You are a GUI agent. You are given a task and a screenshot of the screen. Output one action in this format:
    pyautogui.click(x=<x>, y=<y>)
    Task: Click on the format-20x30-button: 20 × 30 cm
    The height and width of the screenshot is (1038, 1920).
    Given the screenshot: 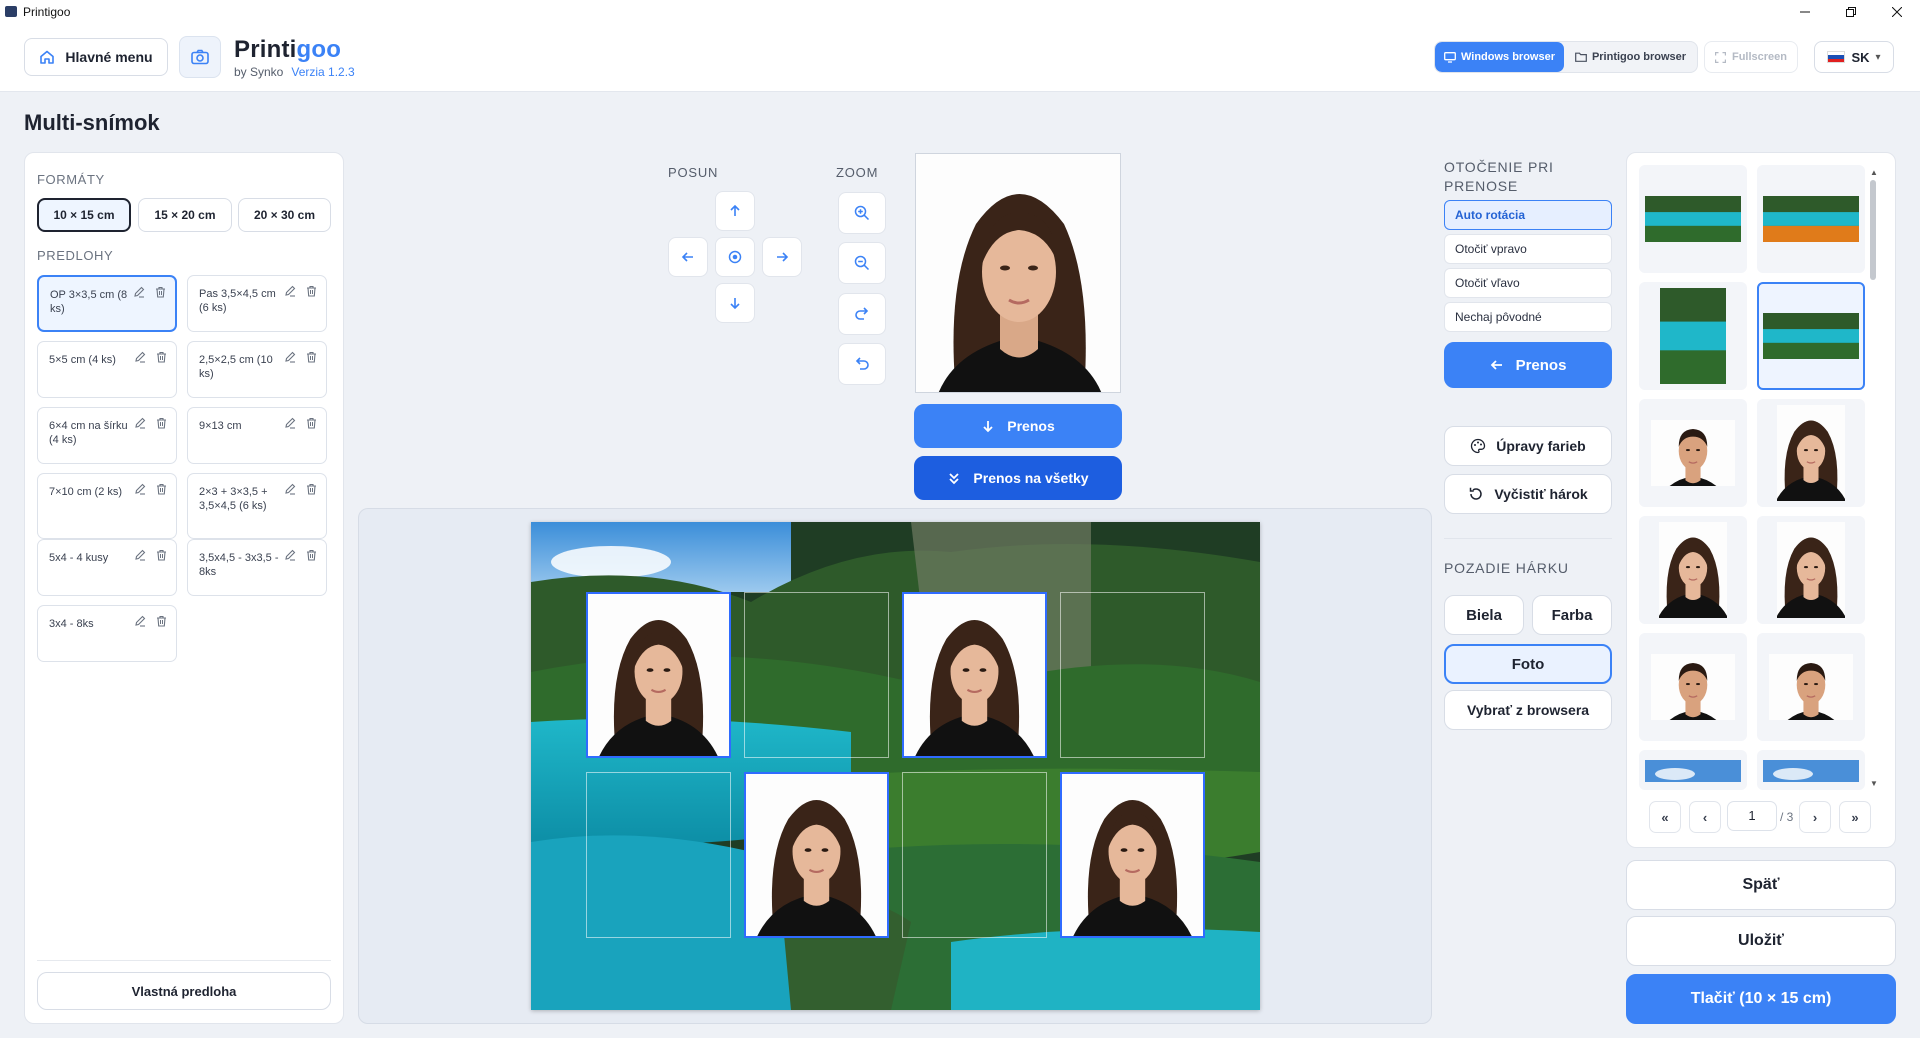 What is the action you would take?
    pyautogui.click(x=284, y=215)
    